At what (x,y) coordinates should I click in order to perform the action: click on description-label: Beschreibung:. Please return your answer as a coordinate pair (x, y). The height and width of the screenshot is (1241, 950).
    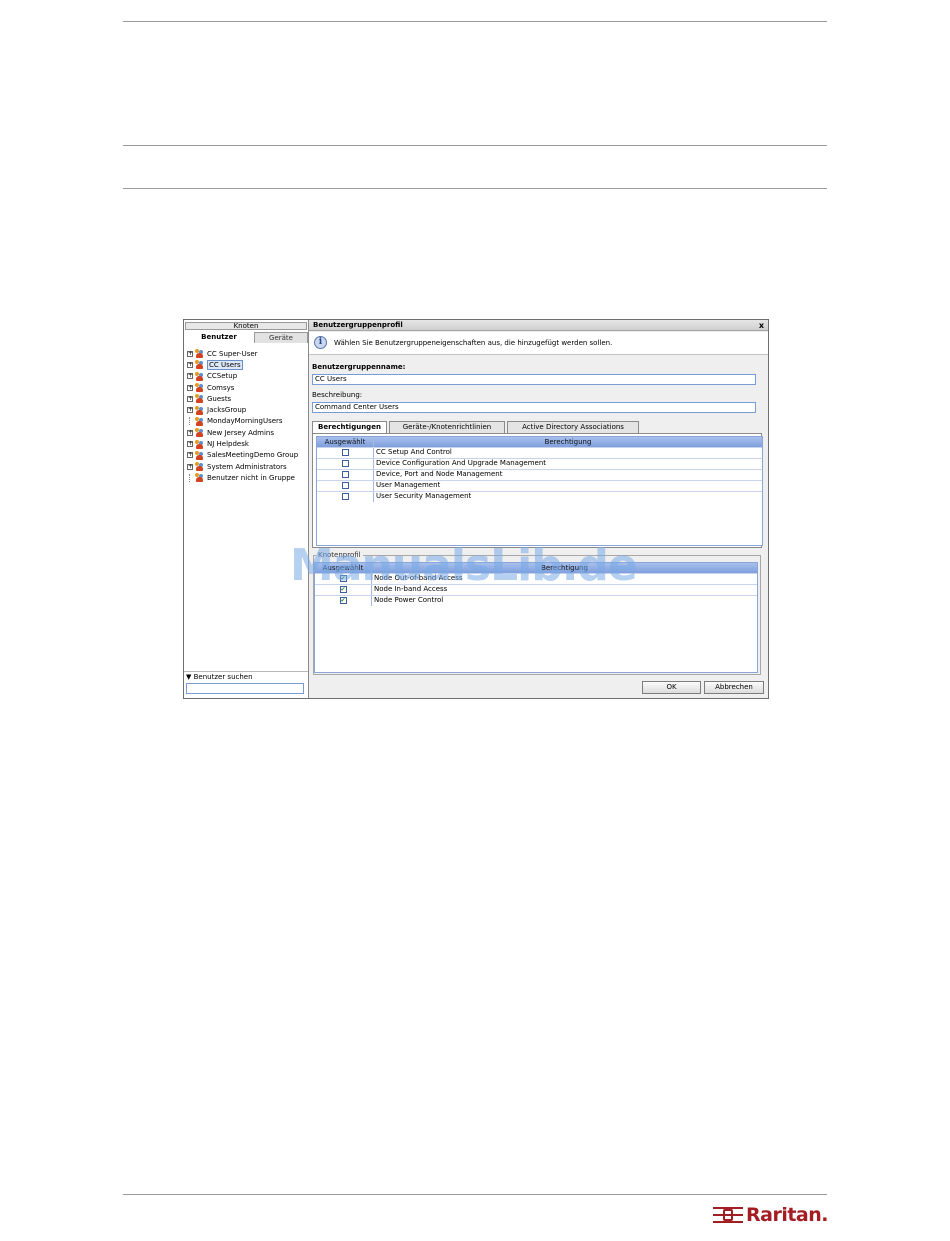
    Looking at the image, I should click on (337, 395).